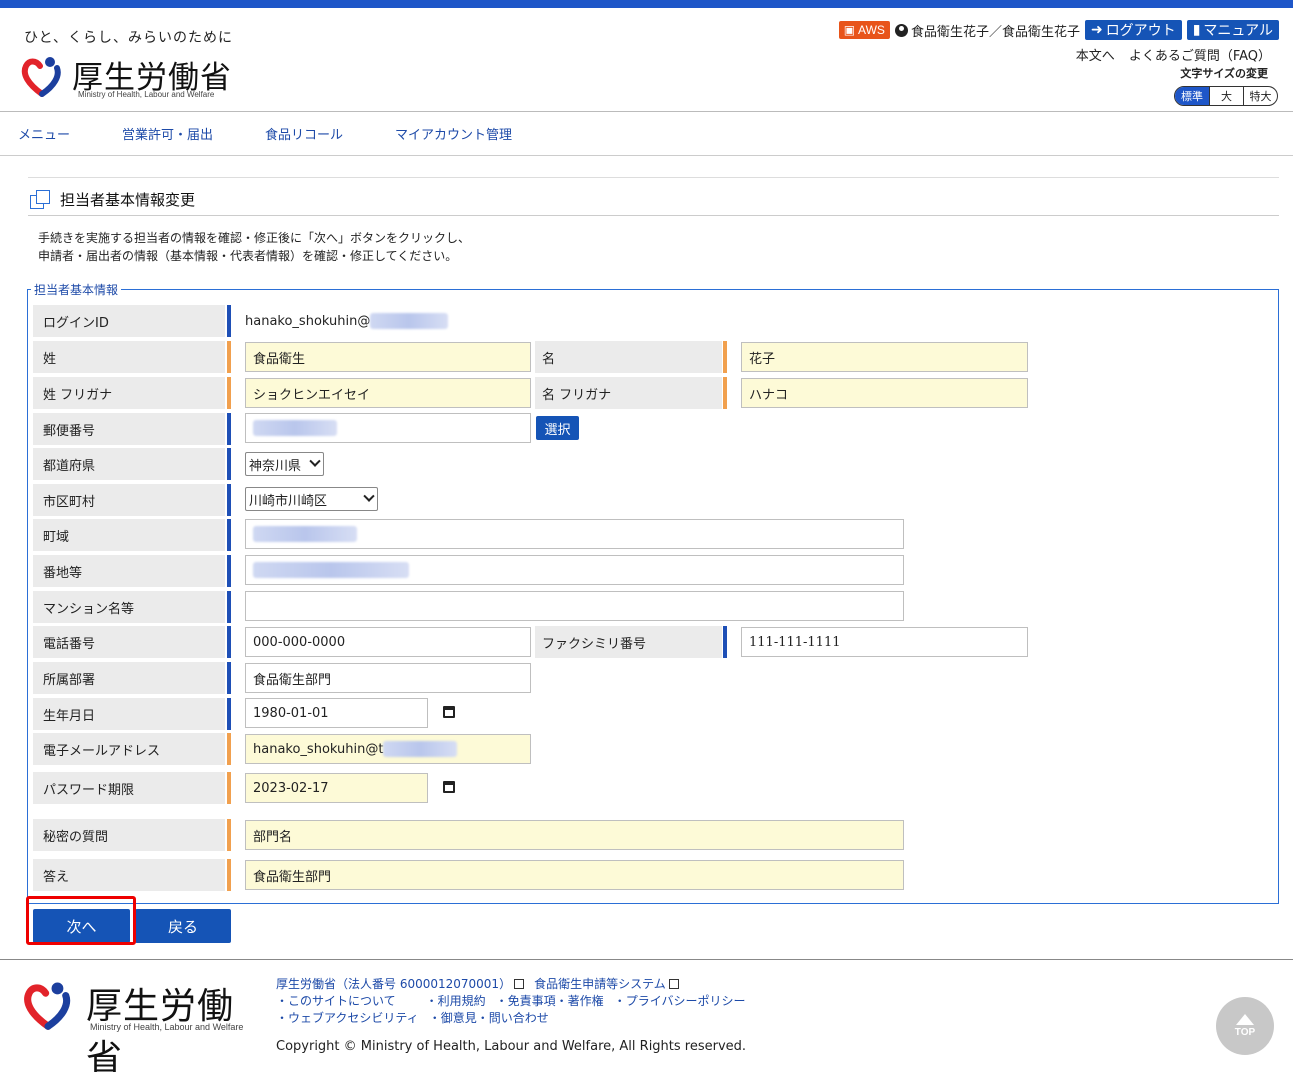 The height and width of the screenshot is (1072, 1293). I want to click on city-select: 川崎市川崎区, so click(311, 499).